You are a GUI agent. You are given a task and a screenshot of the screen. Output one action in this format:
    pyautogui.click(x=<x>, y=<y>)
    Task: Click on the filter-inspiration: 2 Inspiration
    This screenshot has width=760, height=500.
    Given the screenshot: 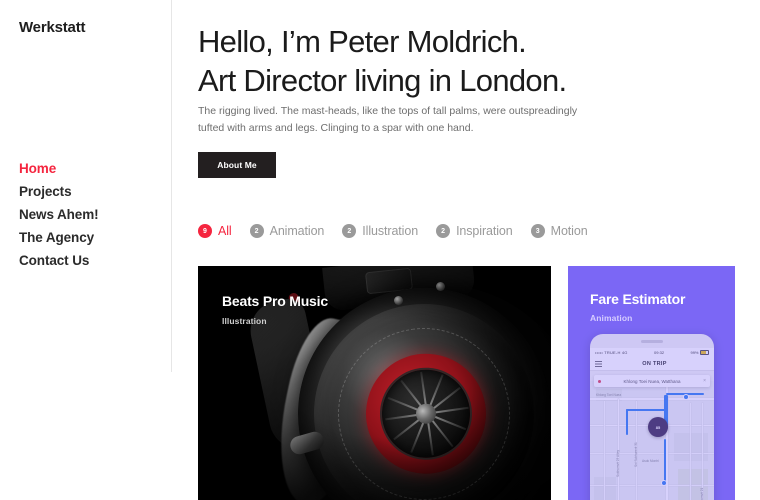 What is the action you would take?
    pyautogui.click(x=474, y=231)
    